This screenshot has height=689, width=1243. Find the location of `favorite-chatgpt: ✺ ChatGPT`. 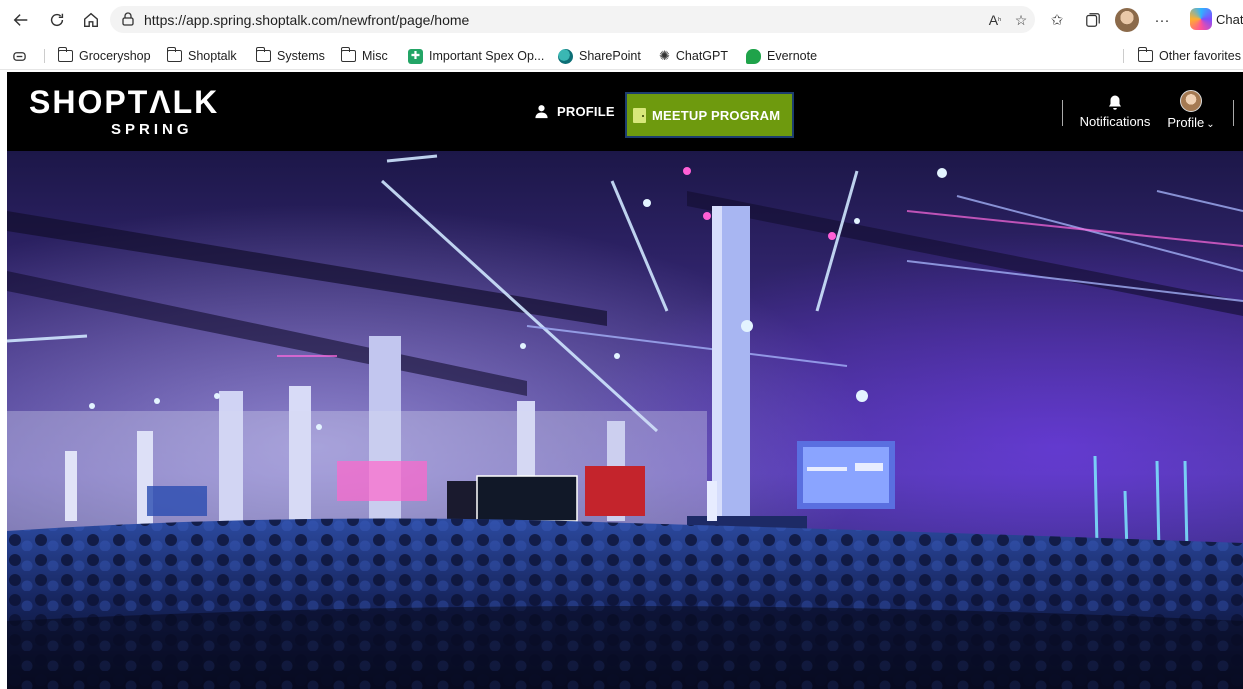

favorite-chatgpt: ✺ ChatGPT is located at coordinates (693, 56).